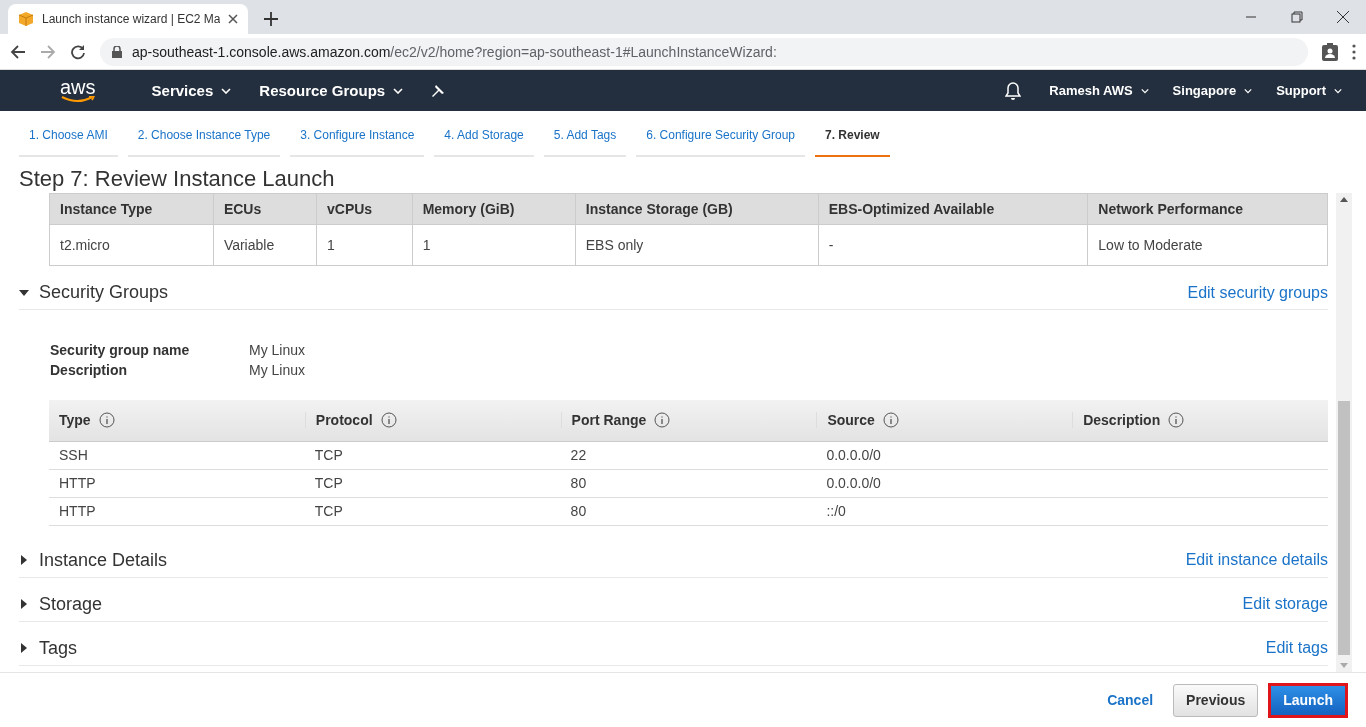 The image size is (1366, 727). I want to click on address-bar: ap-southeast-1.console.aws.amazon.com/ec2/v2/home?region=ap-southeast-1#LaunchInstanceWizard:, so click(704, 51).